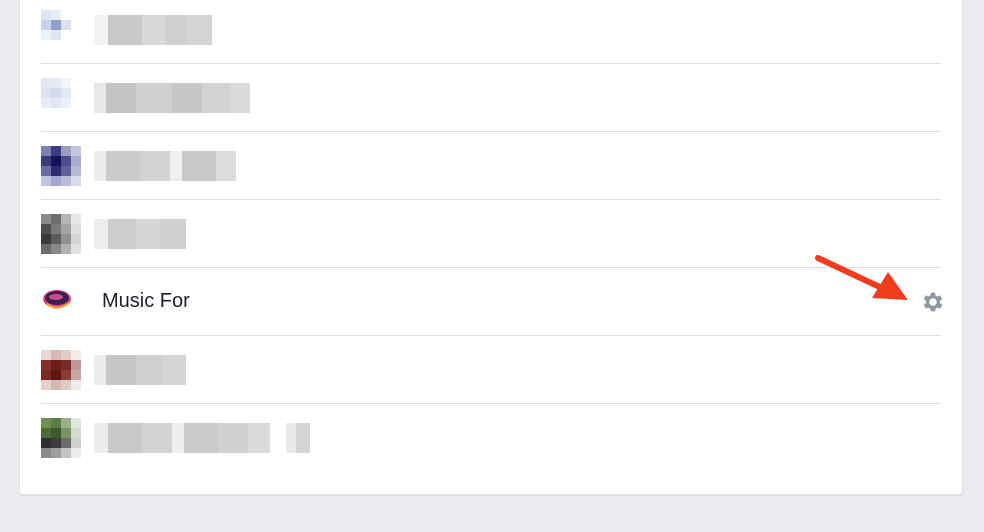 This screenshot has height=532, width=984. Describe the element at coordinates (933, 302) in the screenshot. I see `gear-icon` at that location.